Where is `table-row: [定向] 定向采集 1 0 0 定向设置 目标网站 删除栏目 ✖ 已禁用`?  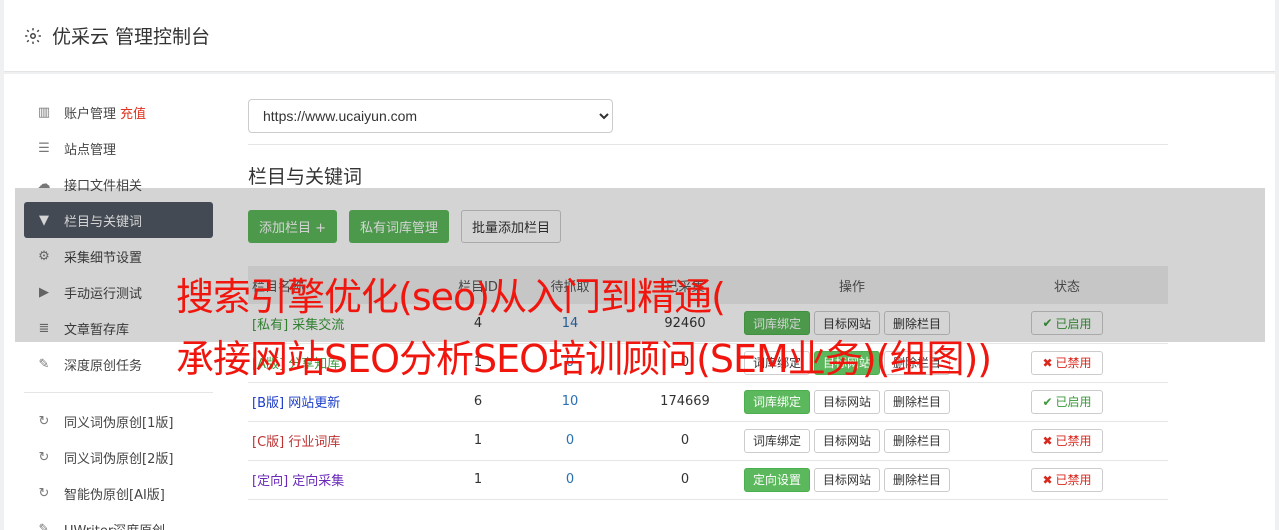 table-row: [定向] 定向采集 1 0 0 定向设置 目标网站 删除栏目 ✖ 已禁用 is located at coordinates (708, 480).